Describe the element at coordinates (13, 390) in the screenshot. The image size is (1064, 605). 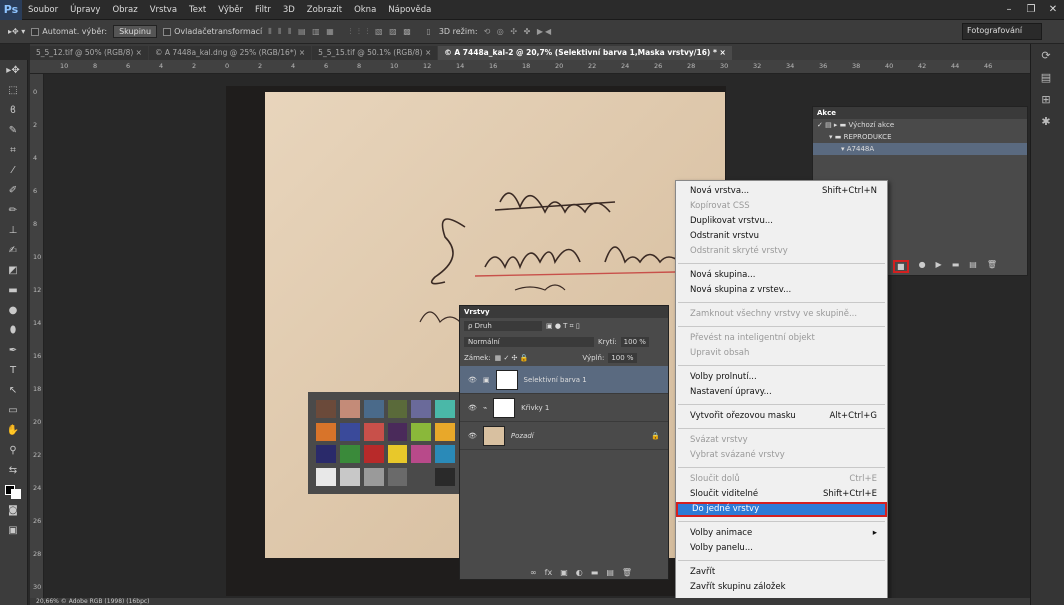
I see `path-select-icon: ↖` at that location.